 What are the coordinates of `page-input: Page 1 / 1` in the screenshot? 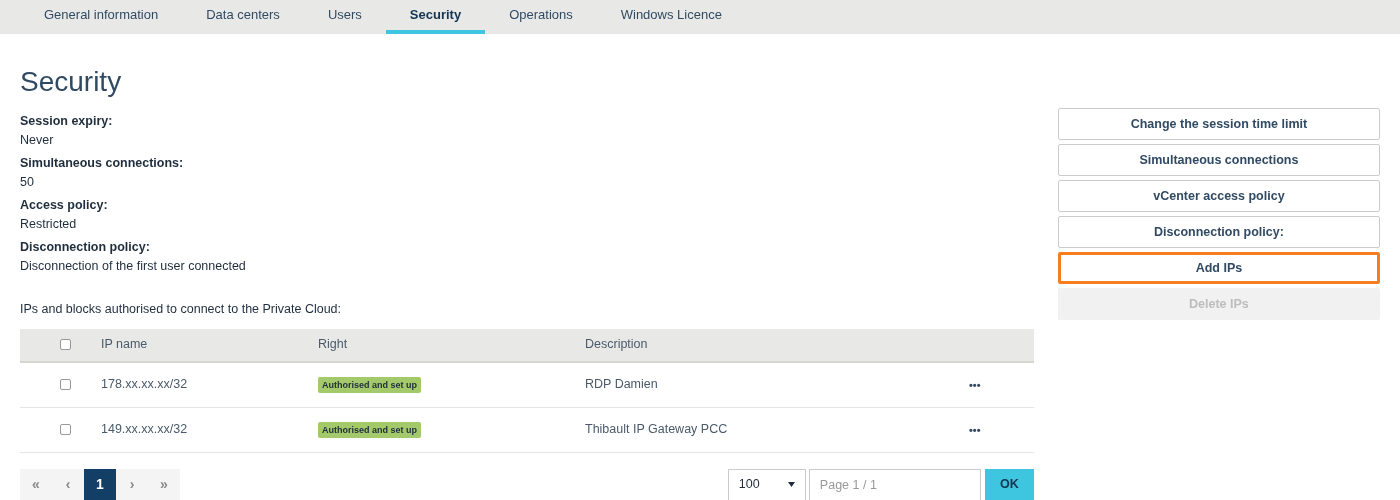 It's located at (894, 484).